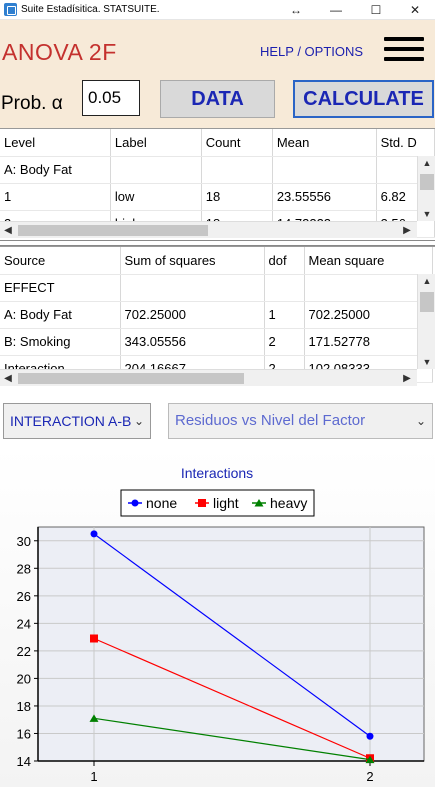 The height and width of the screenshot is (787, 435). I want to click on anova-horizontal-scrollbar: ◀ ▶, so click(208, 377).